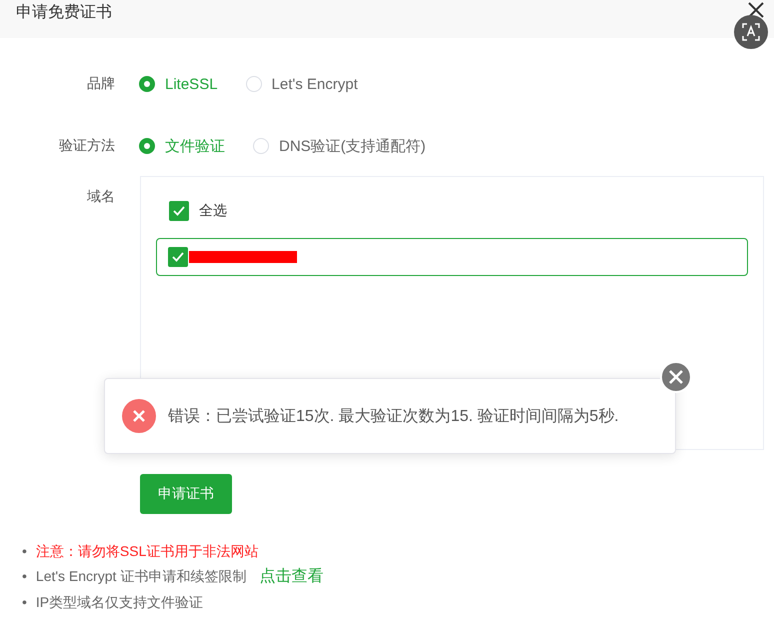 The width and height of the screenshot is (774, 635). I want to click on field-label: 验证方法, so click(86, 146).